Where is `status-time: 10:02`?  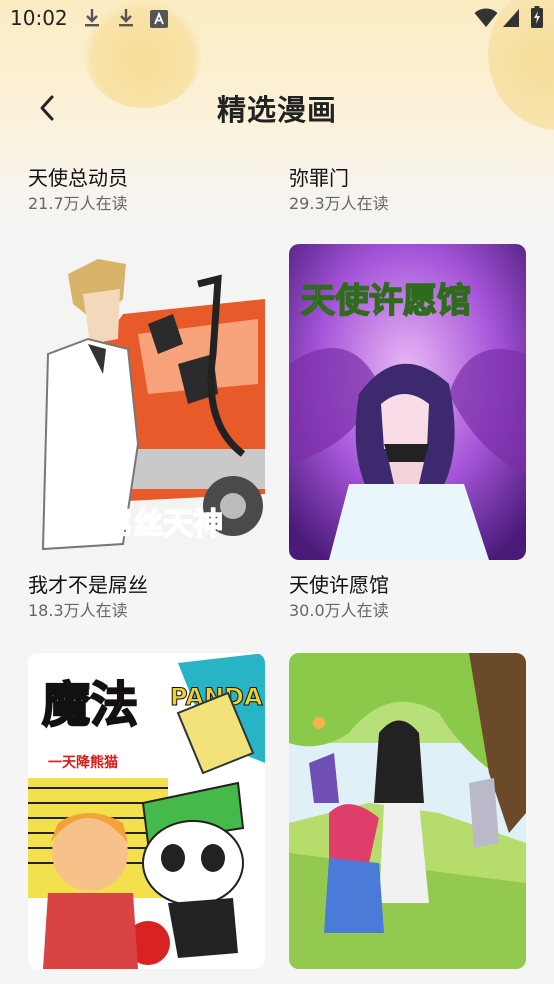 status-time: 10:02 is located at coordinates (39, 18).